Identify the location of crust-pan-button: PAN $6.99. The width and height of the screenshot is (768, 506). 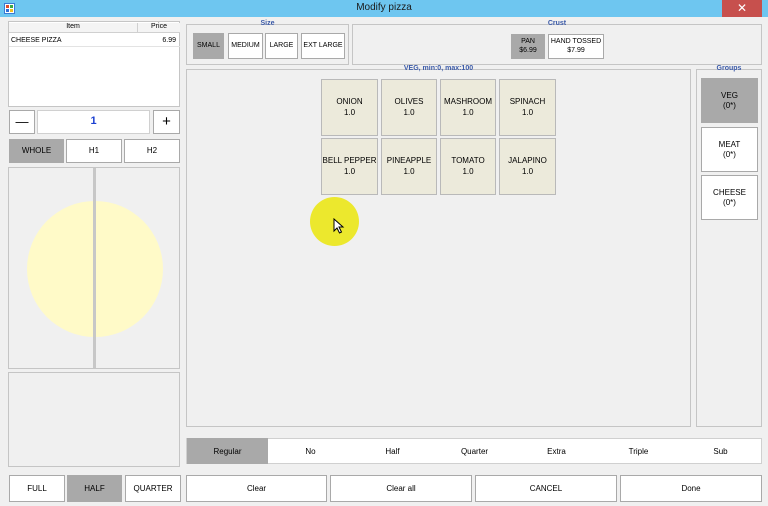
(528, 46).